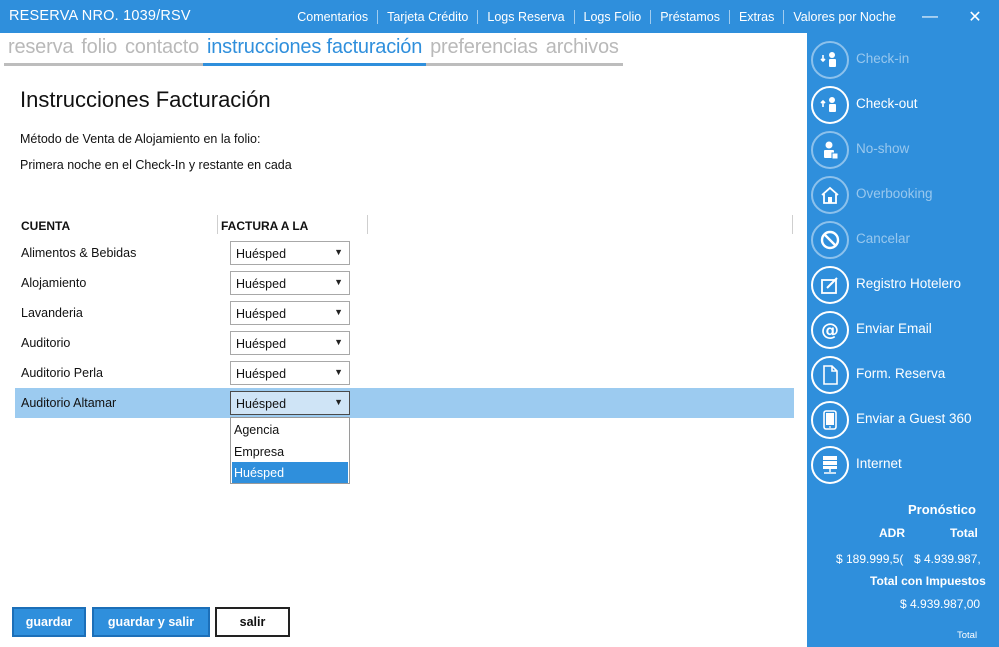 The width and height of the screenshot is (999, 647). I want to click on check-out-icon, so click(830, 105).